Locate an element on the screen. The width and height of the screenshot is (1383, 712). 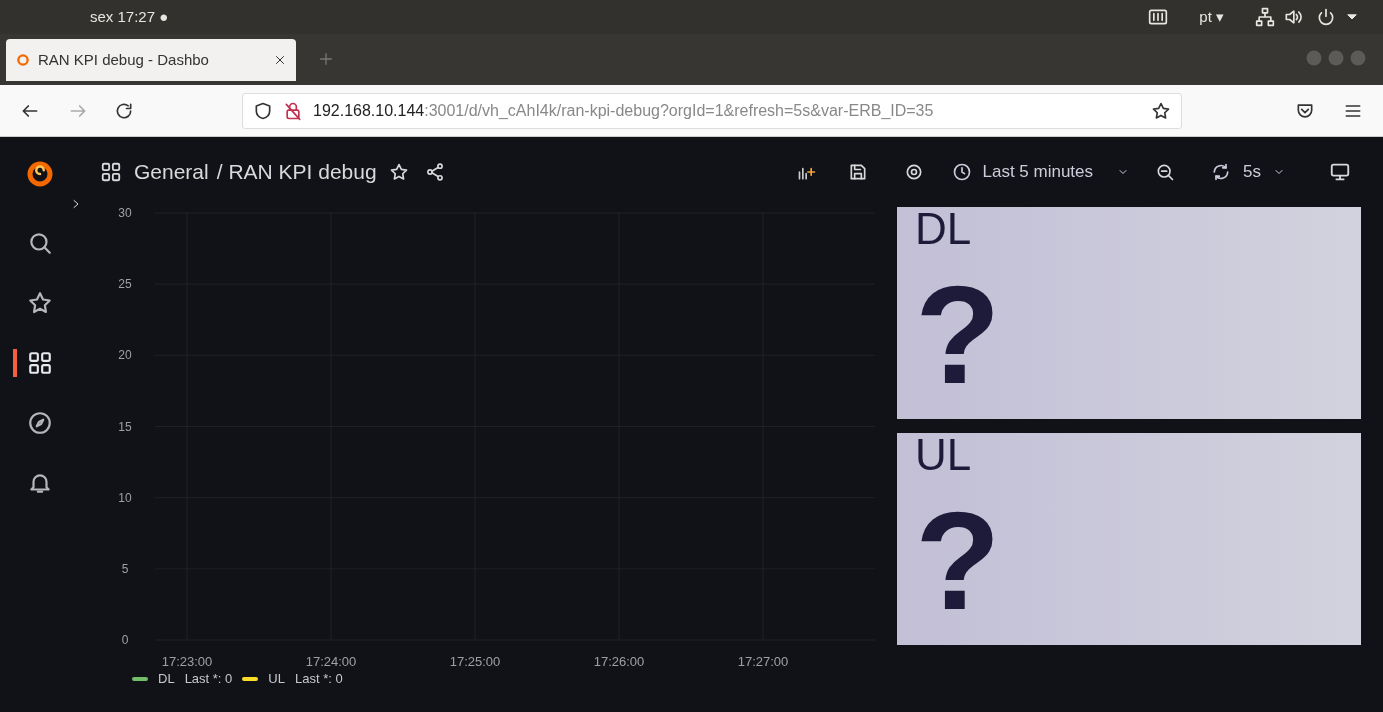
clock-text: sex 17:27 ● is located at coordinates (129, 16).